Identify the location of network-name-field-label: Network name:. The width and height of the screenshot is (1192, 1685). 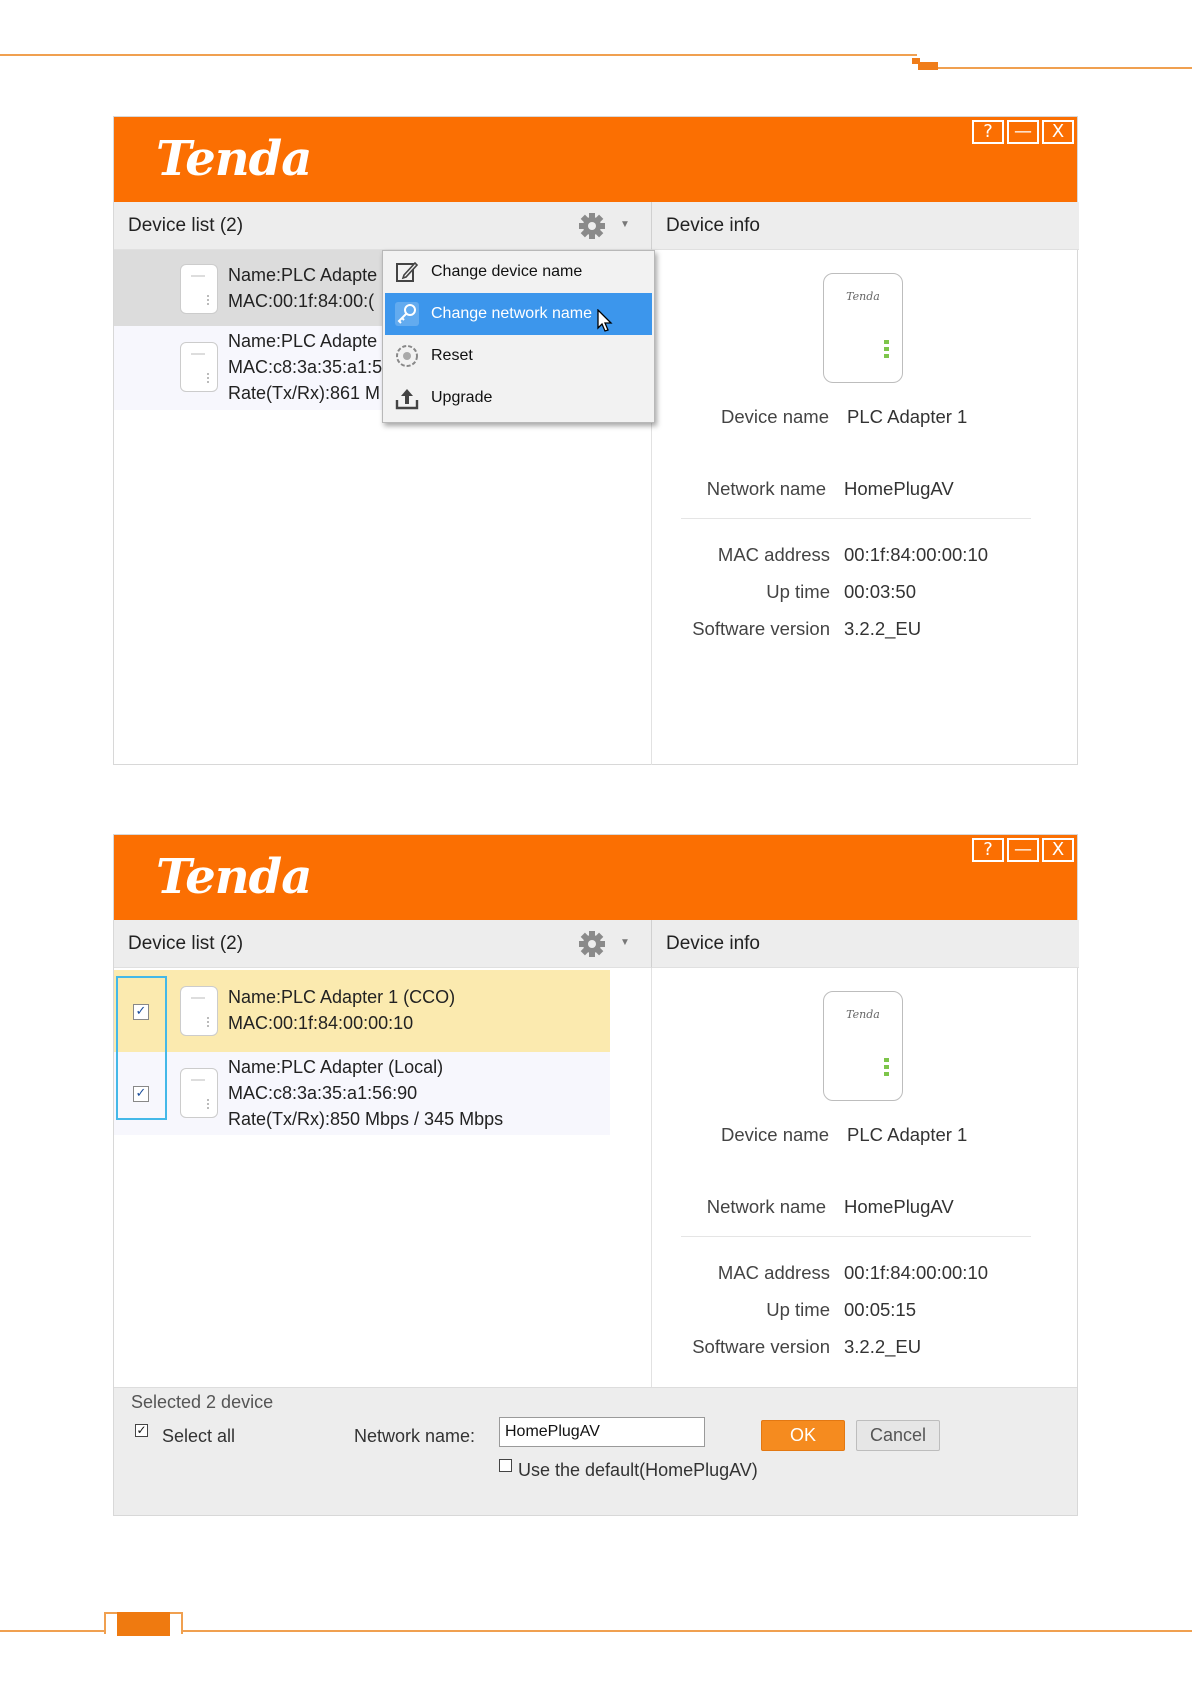
(415, 1436).